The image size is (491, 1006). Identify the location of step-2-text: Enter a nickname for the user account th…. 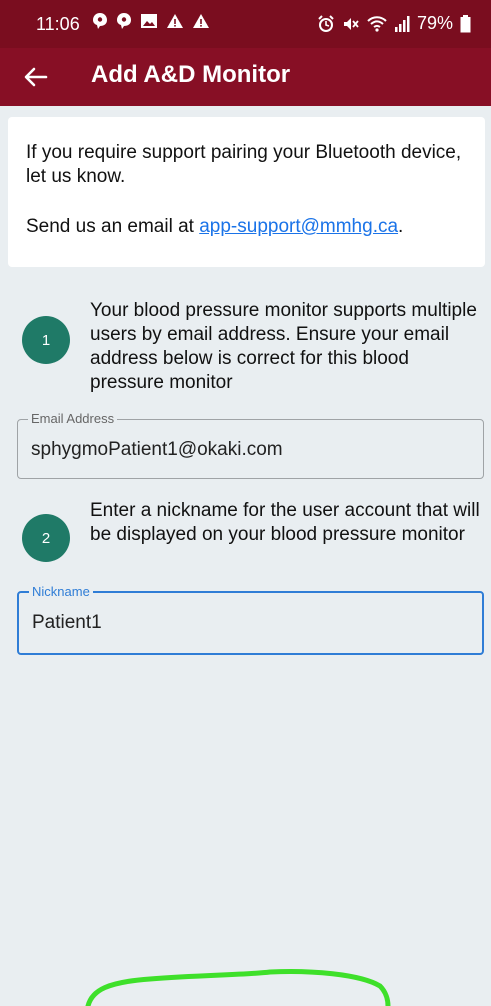
(285, 522).